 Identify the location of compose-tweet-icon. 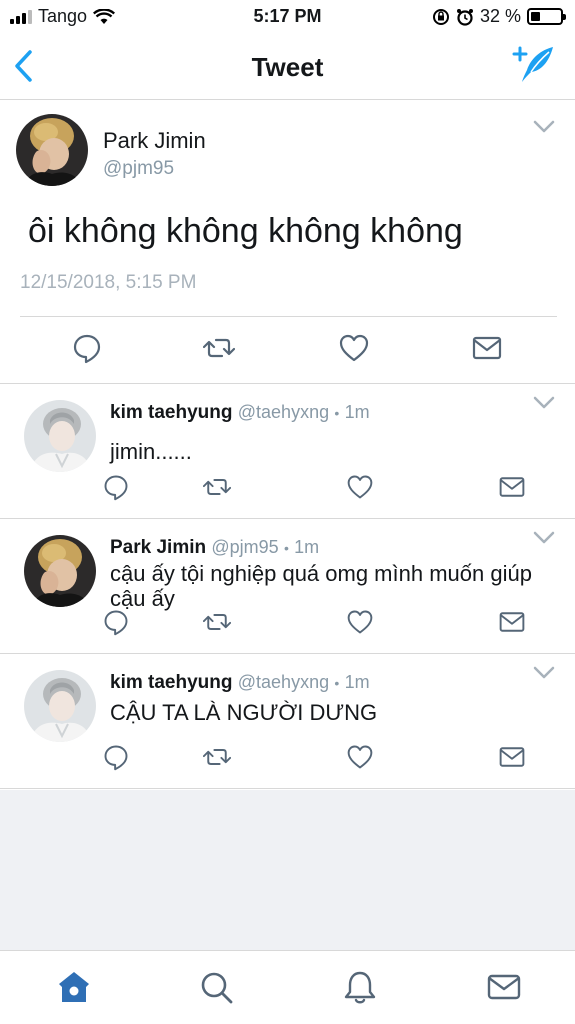
(534, 64).